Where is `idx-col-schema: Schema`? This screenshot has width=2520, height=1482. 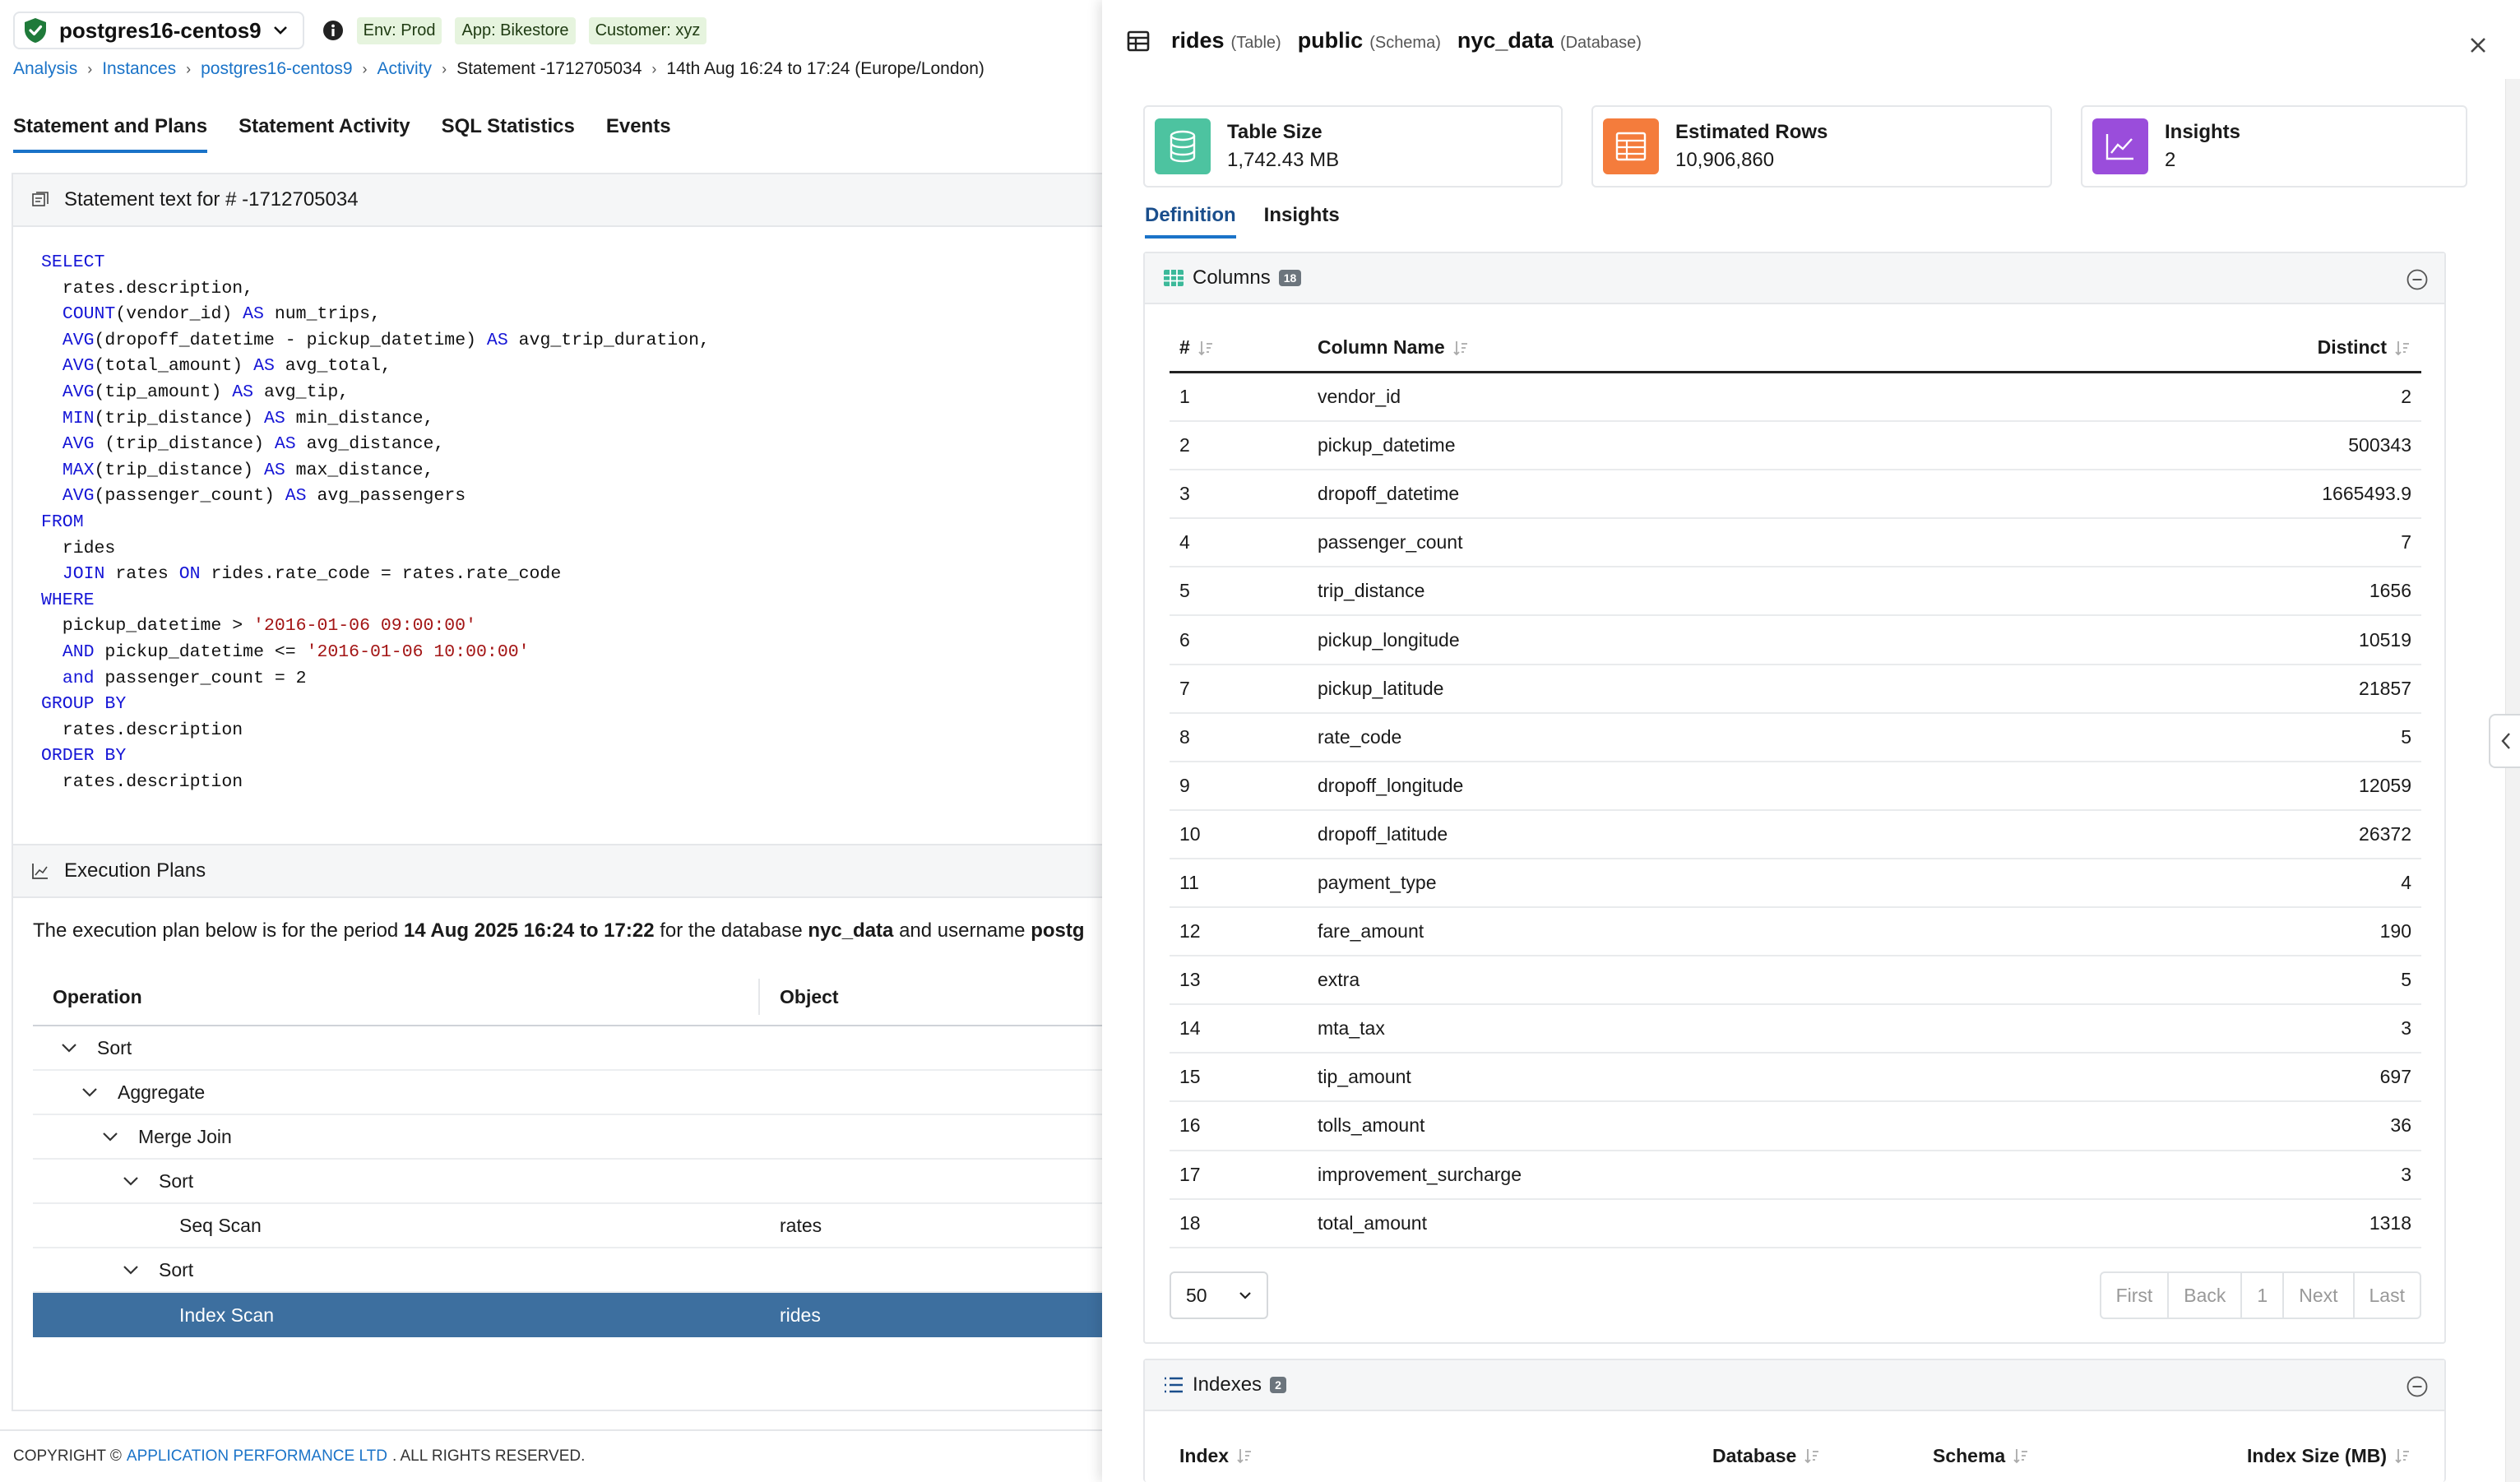
idx-col-schema: Schema is located at coordinates (2056, 1456).